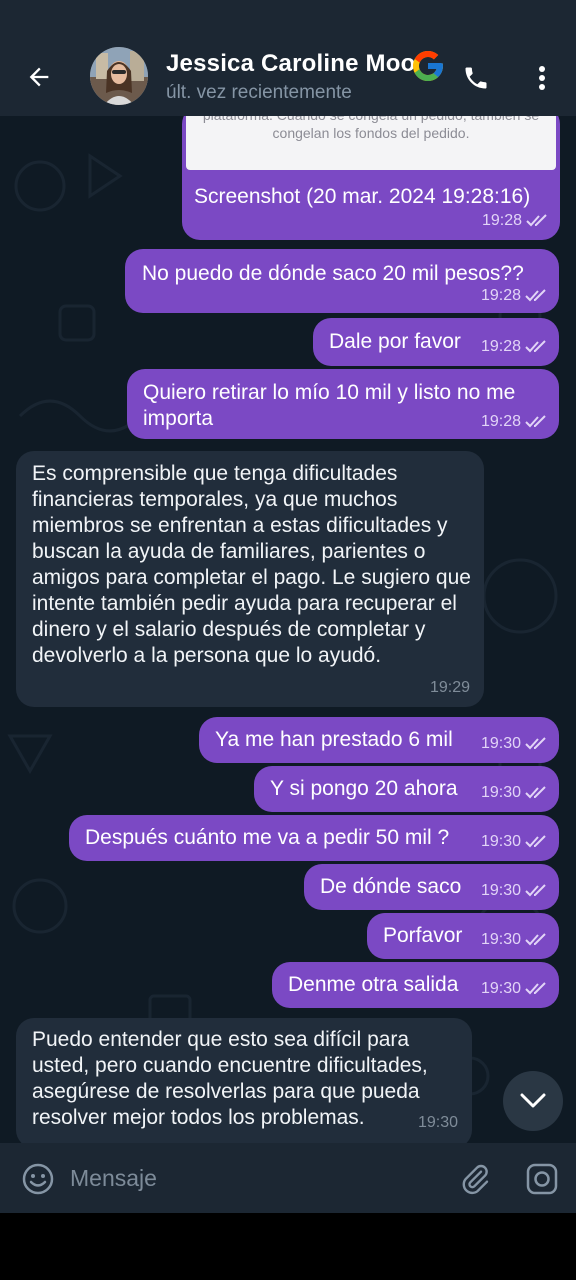 This screenshot has height=1280, width=576. I want to click on contact-status: últ. vez recientemente, so click(259, 92).